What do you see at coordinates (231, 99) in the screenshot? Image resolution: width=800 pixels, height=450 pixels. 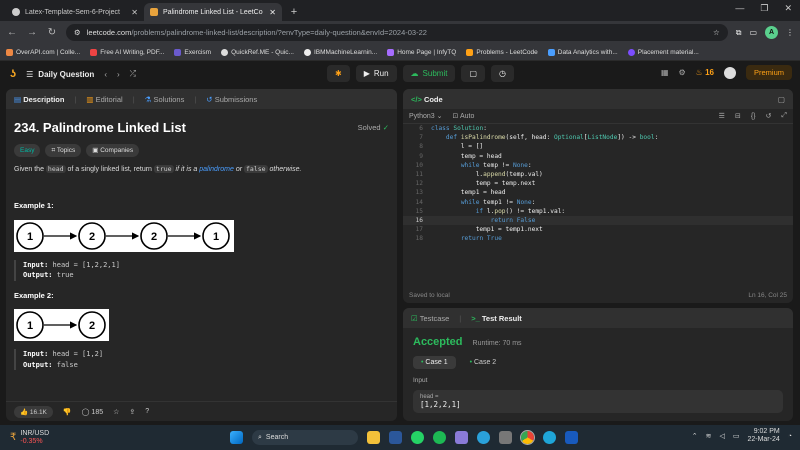 I see `tab-submissions: ↺ Submissions` at bounding box center [231, 99].